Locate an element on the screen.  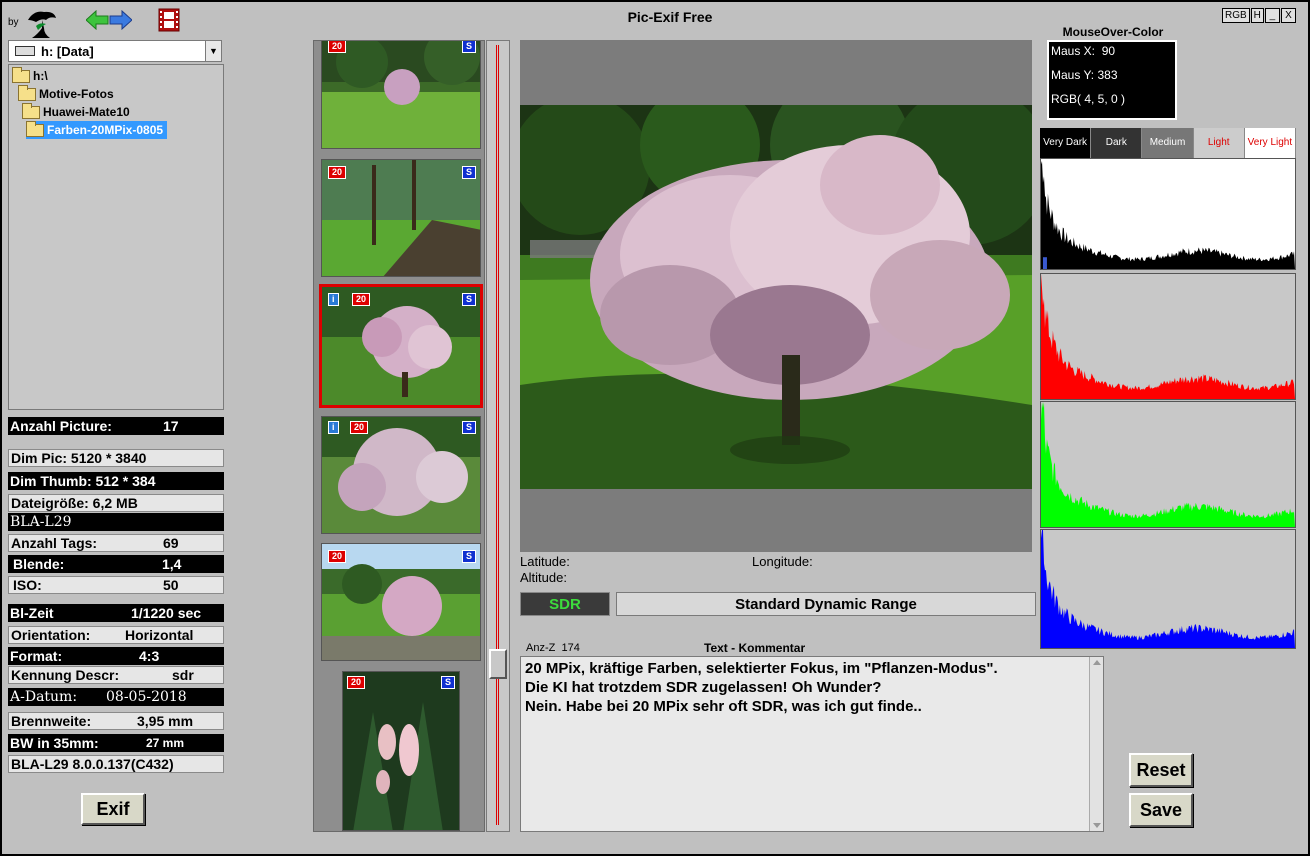
thumbnail-strip: 20 S 20 S i 20 S i 20 S 20 S 20 S is located at coordinates (399, 436).